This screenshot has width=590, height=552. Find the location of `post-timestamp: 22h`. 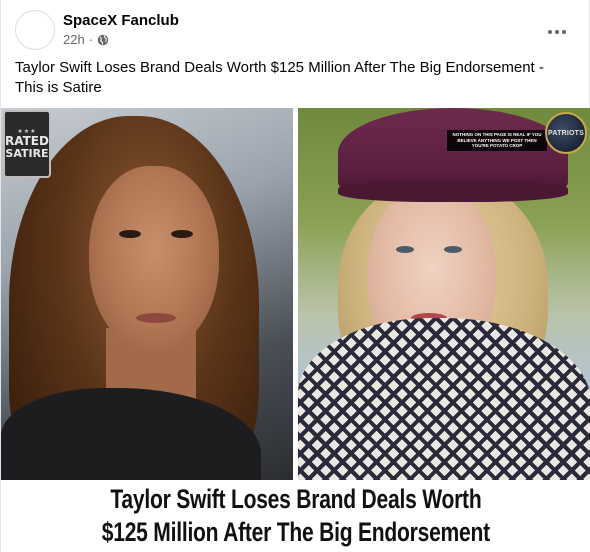

post-timestamp: 22h is located at coordinates (74, 39).